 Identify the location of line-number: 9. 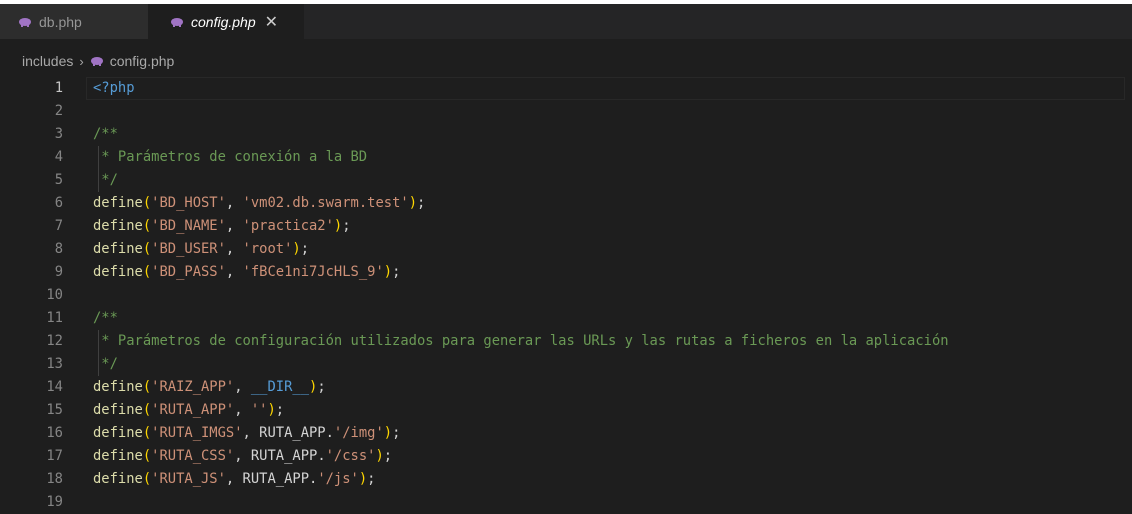
(58, 272).